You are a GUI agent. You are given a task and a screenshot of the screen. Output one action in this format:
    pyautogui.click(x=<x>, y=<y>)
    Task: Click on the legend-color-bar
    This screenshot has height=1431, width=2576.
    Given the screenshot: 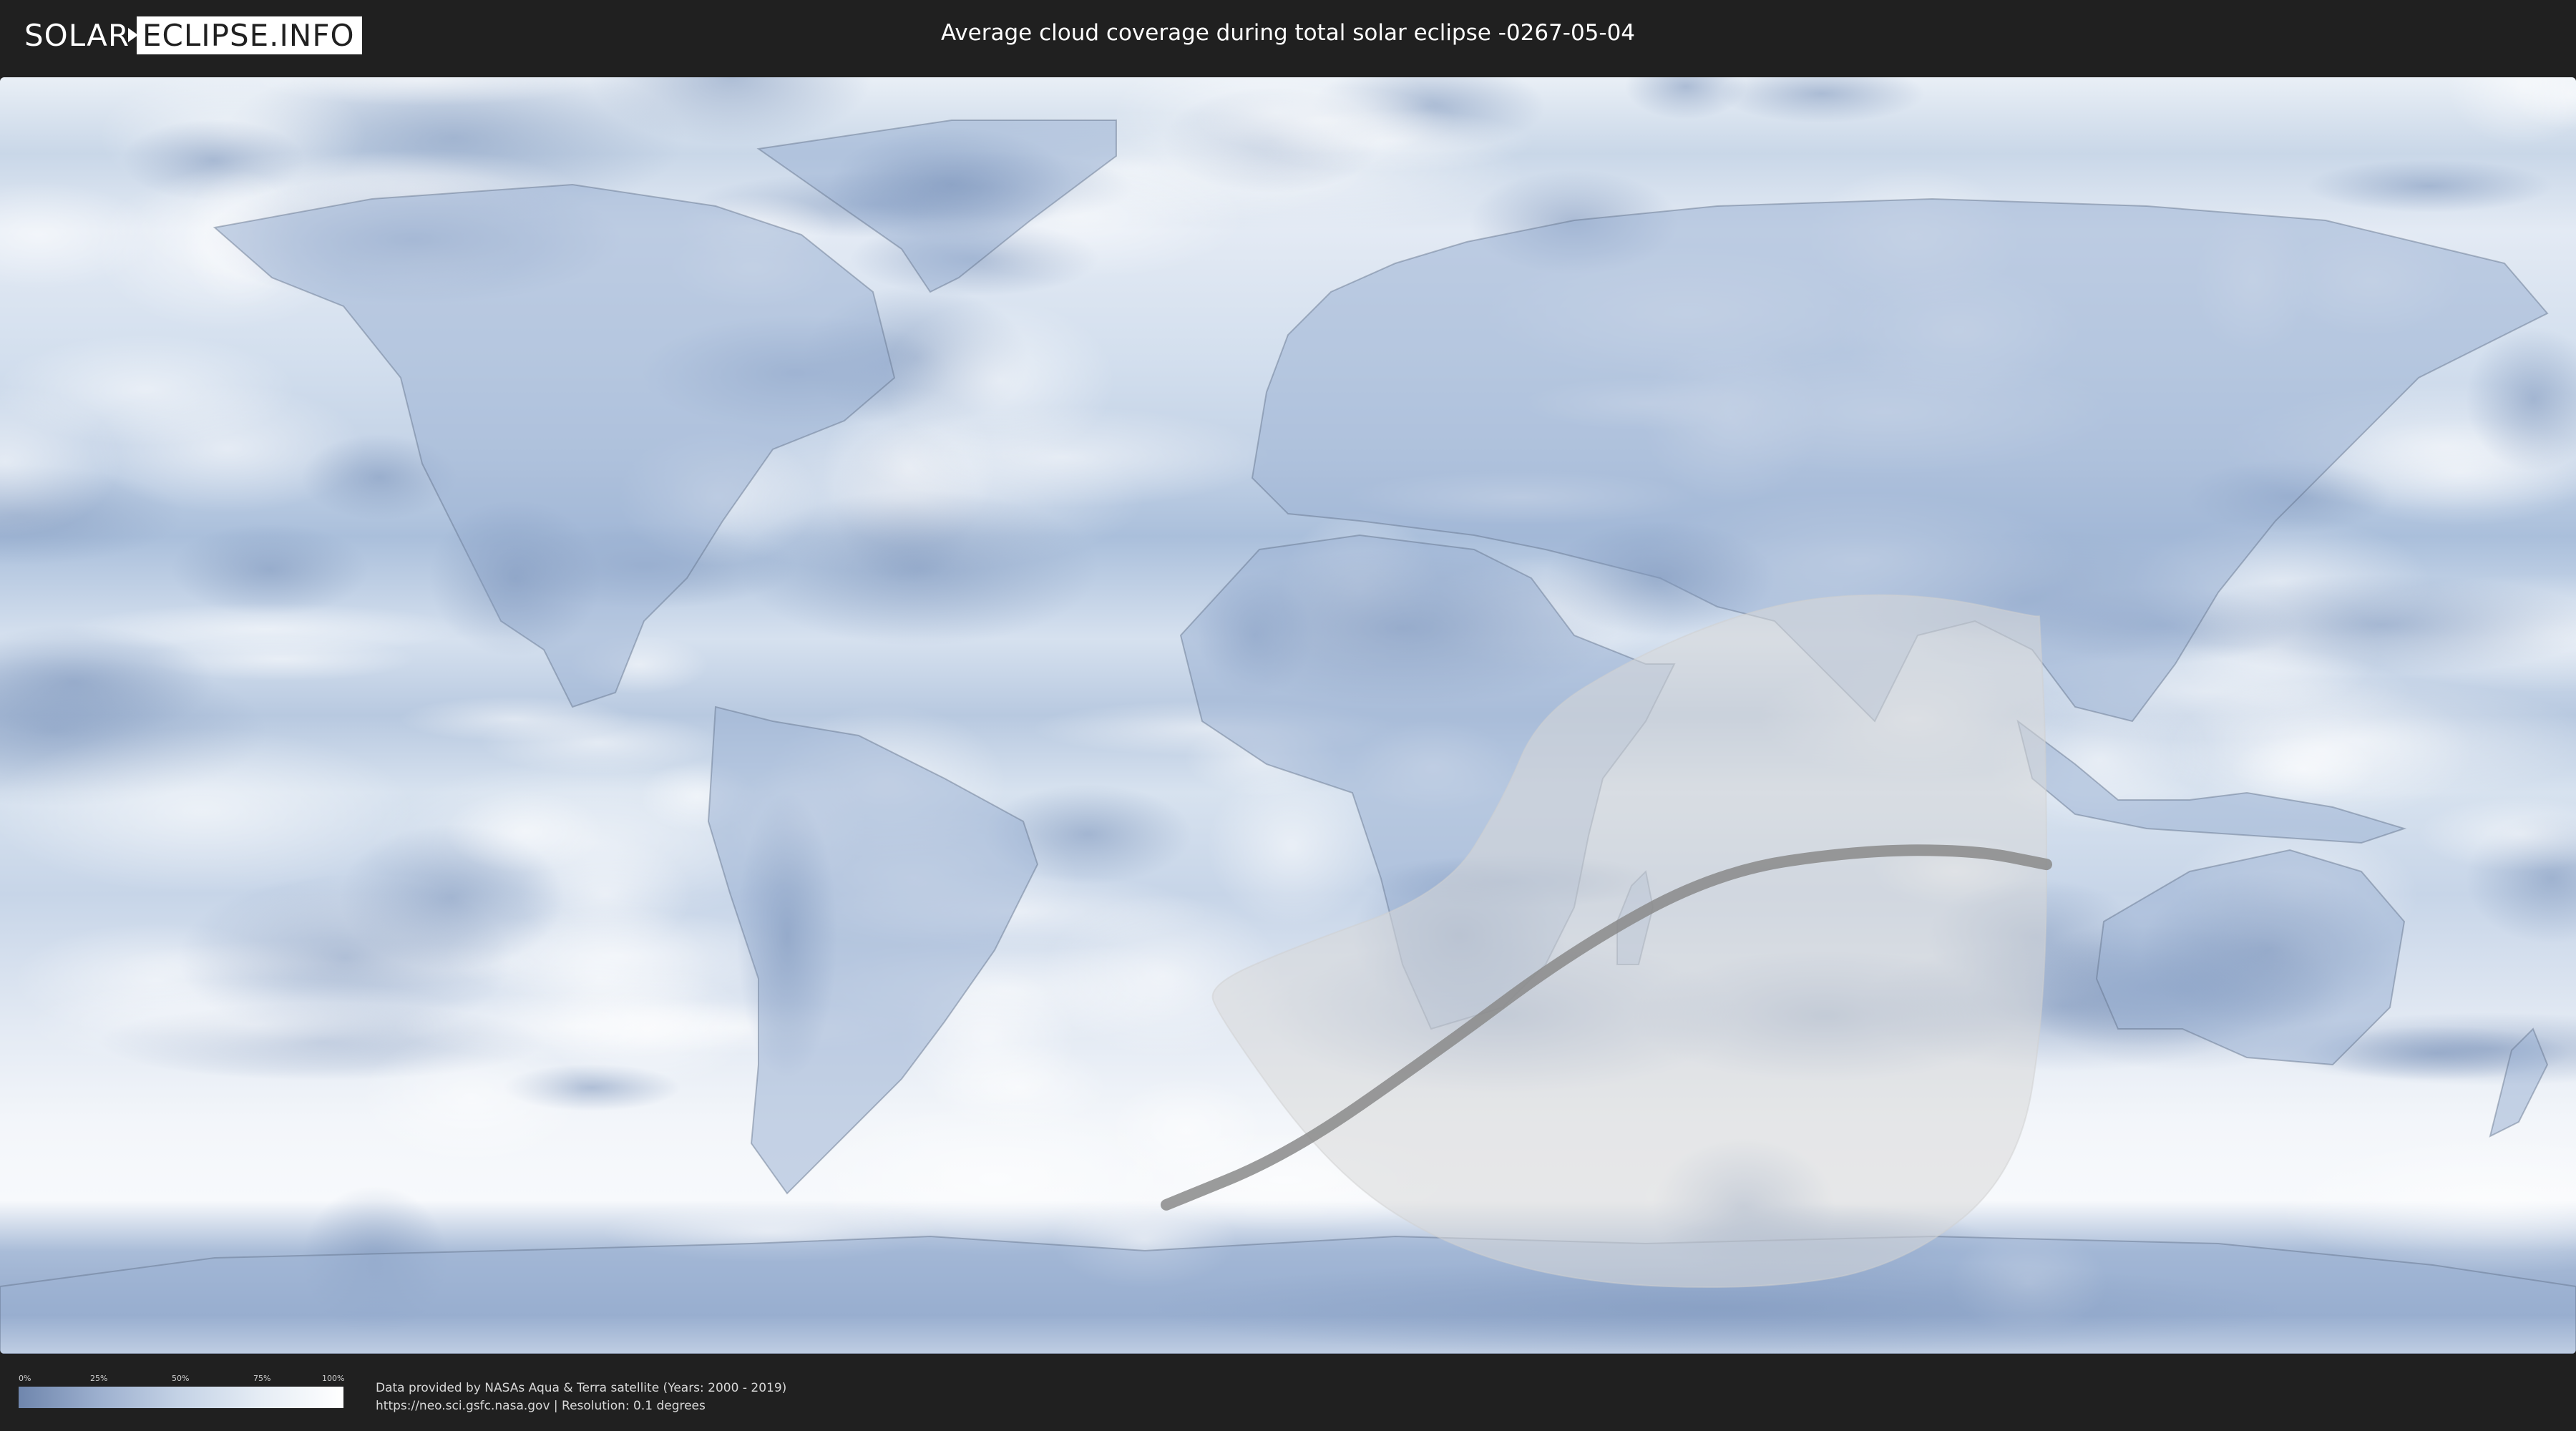 What is the action you would take?
    pyautogui.click(x=181, y=1397)
    